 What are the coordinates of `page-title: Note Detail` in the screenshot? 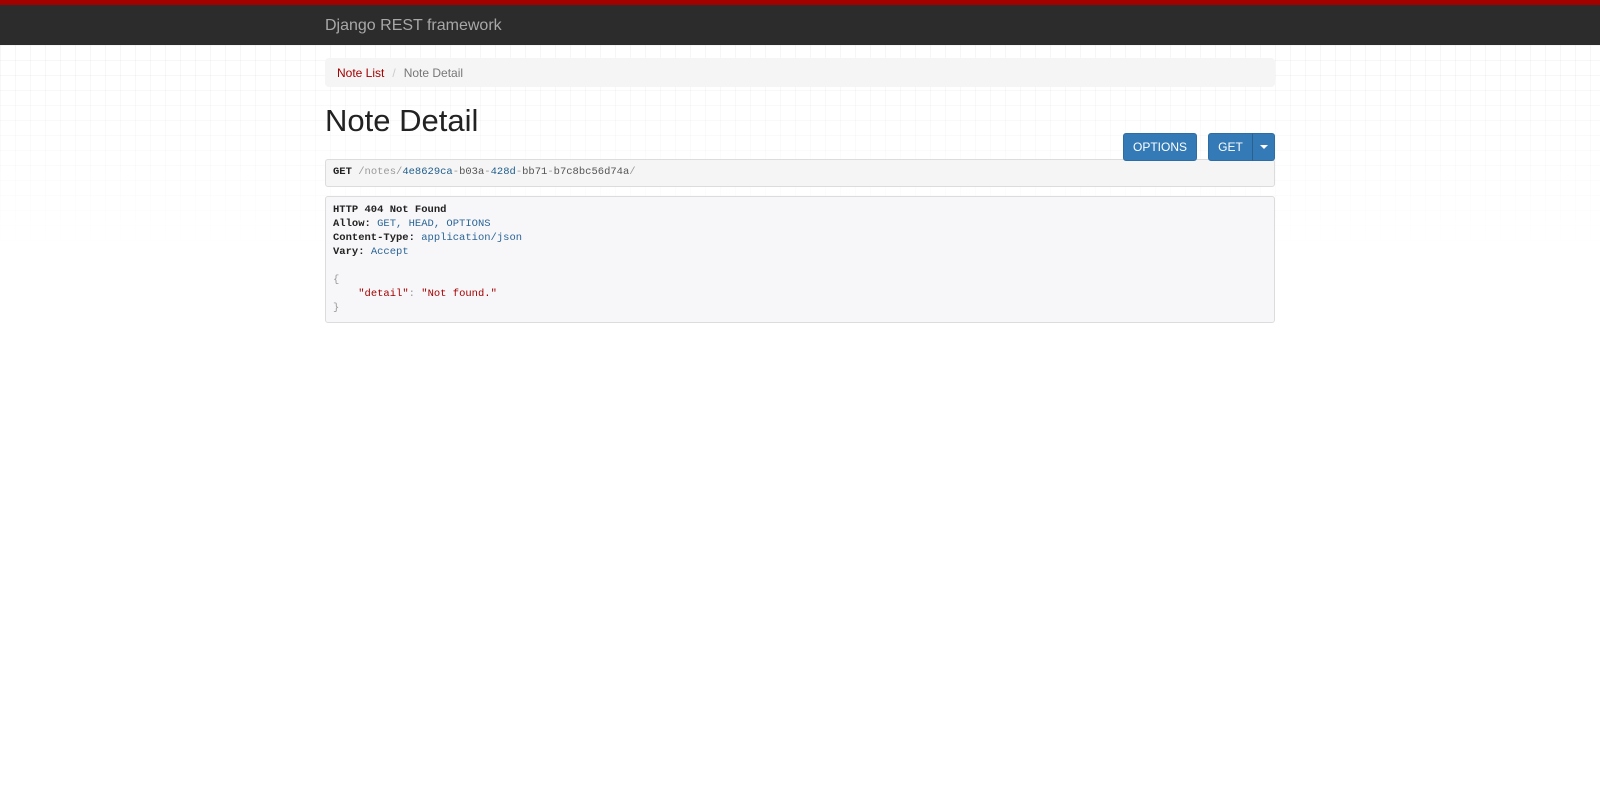 It's located at (402, 120).